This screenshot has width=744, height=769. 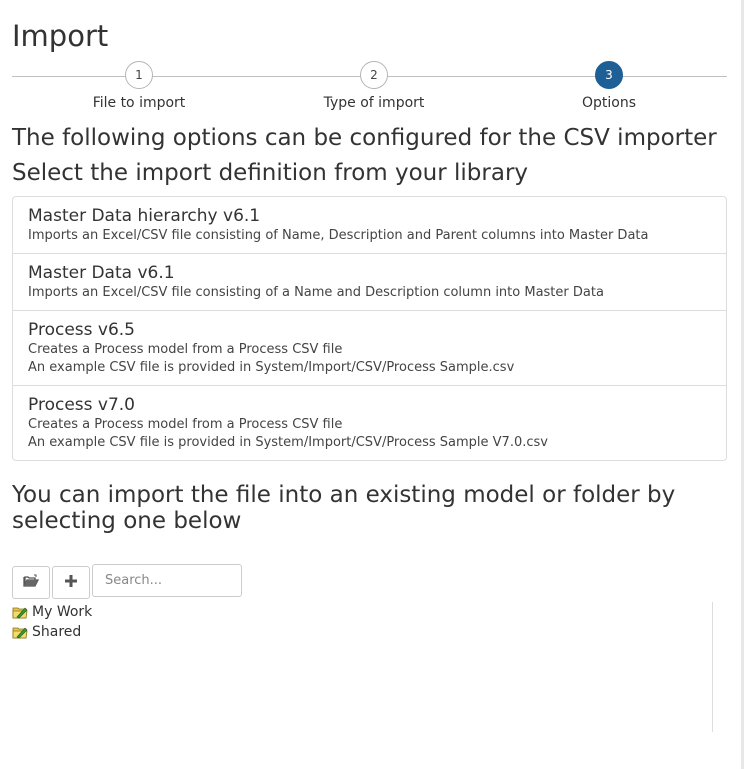 I want to click on search-input, so click(x=167, y=580).